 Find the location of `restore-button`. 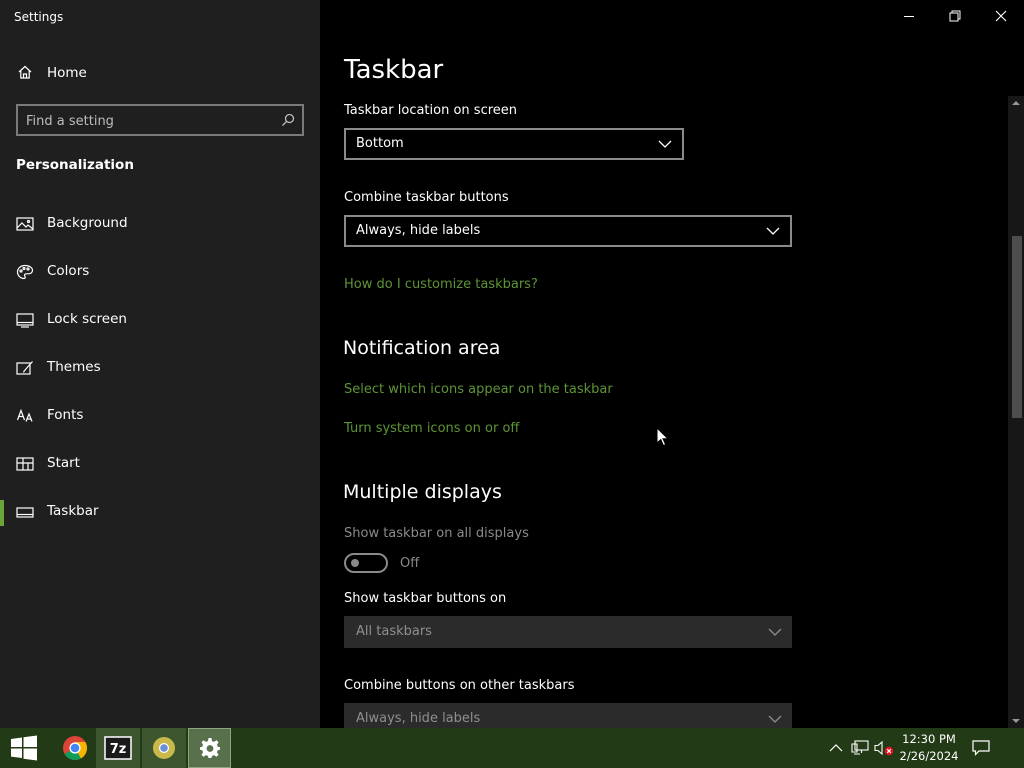

restore-button is located at coordinates (955, 16).